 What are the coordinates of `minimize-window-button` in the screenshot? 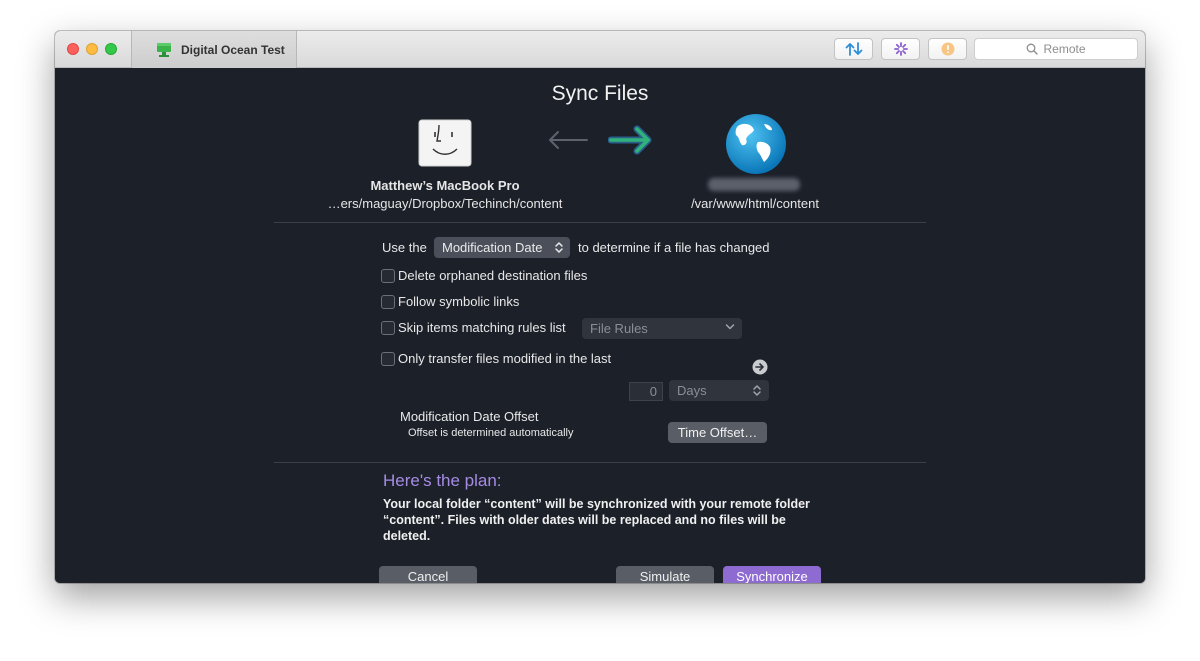 It's located at (92, 49).